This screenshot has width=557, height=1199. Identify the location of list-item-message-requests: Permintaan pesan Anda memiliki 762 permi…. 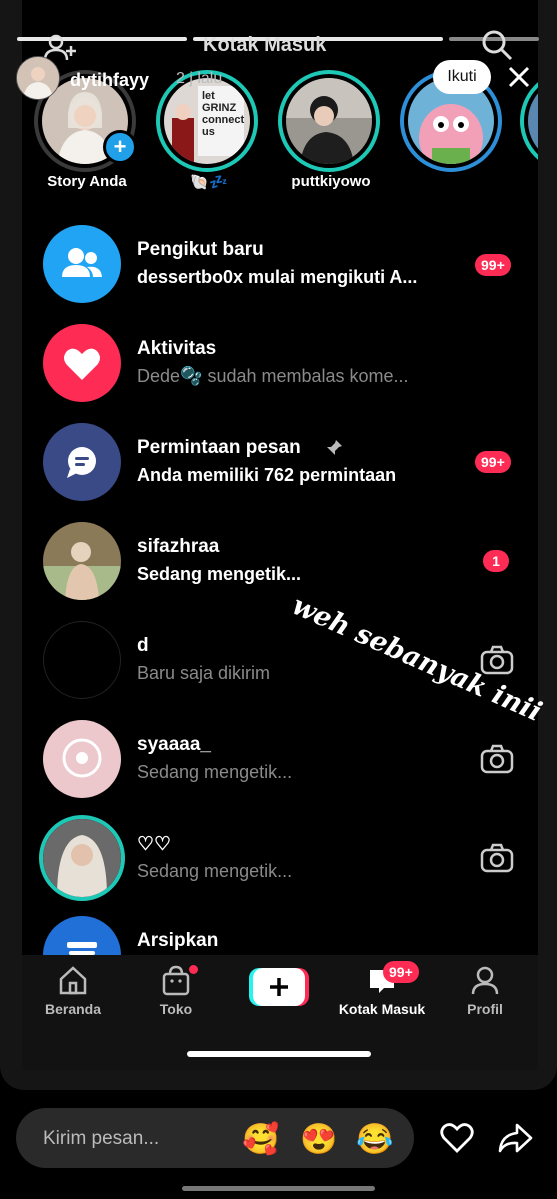
(280, 468).